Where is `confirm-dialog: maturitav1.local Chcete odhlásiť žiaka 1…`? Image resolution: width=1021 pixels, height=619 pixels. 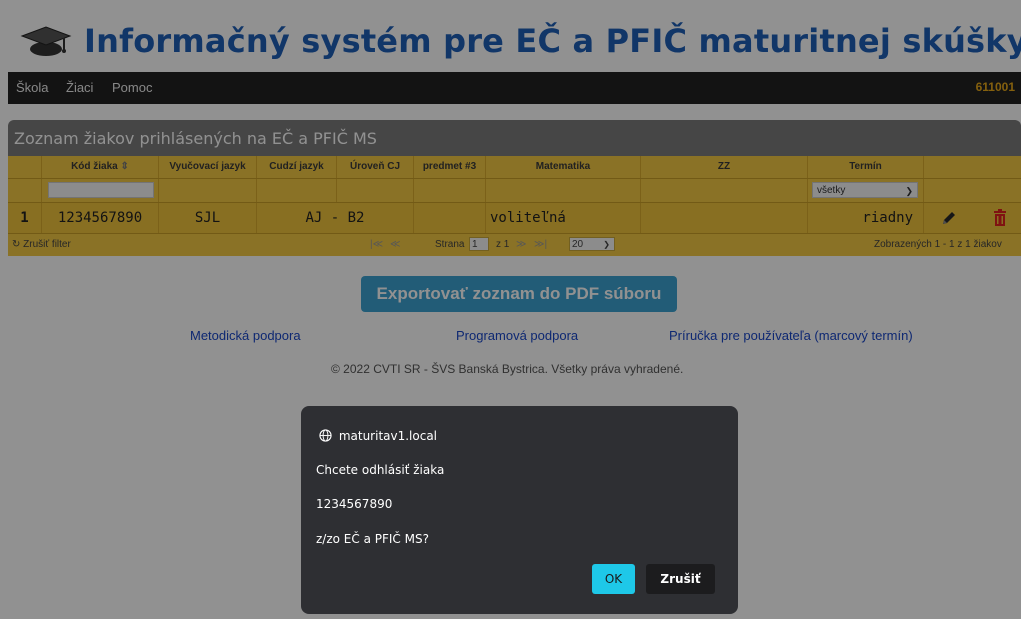 confirm-dialog: maturitav1.local Chcete odhlásiť žiaka 1… is located at coordinates (519, 510).